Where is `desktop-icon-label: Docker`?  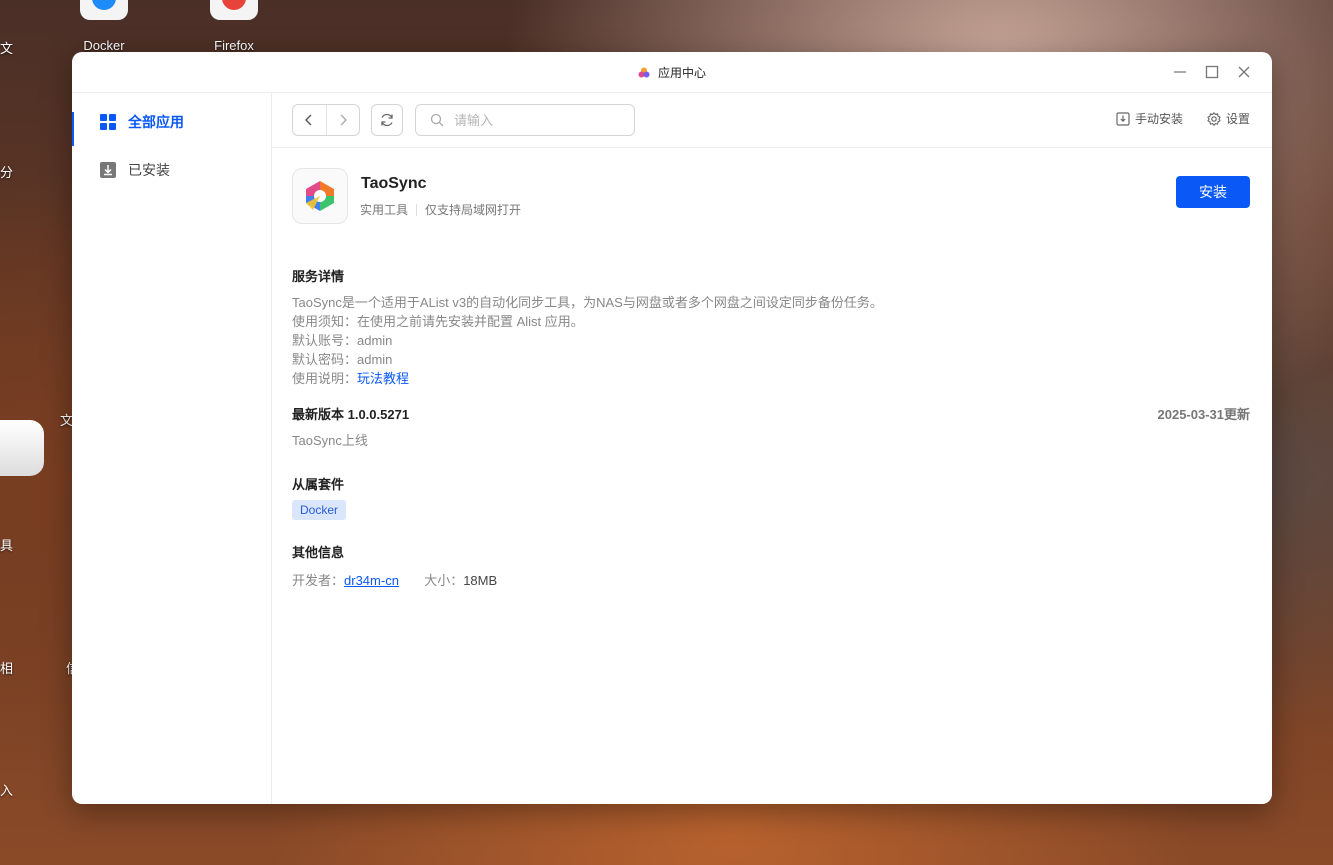 desktop-icon-label: Docker is located at coordinates (104, 45).